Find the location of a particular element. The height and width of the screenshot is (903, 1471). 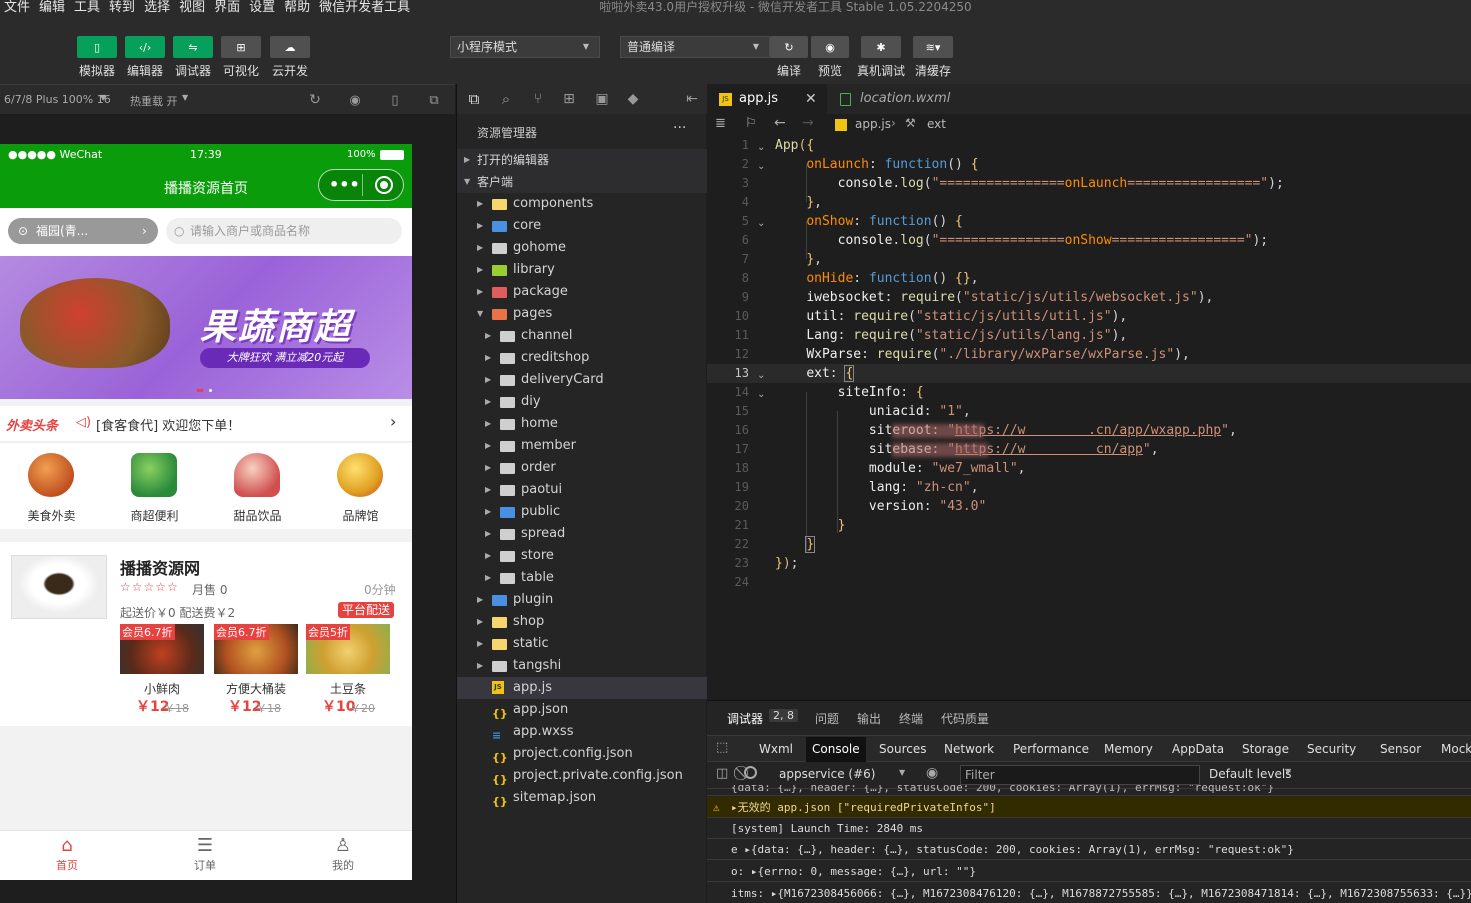

category-brand: 品牌馆 is located at coordinates (360, 486).